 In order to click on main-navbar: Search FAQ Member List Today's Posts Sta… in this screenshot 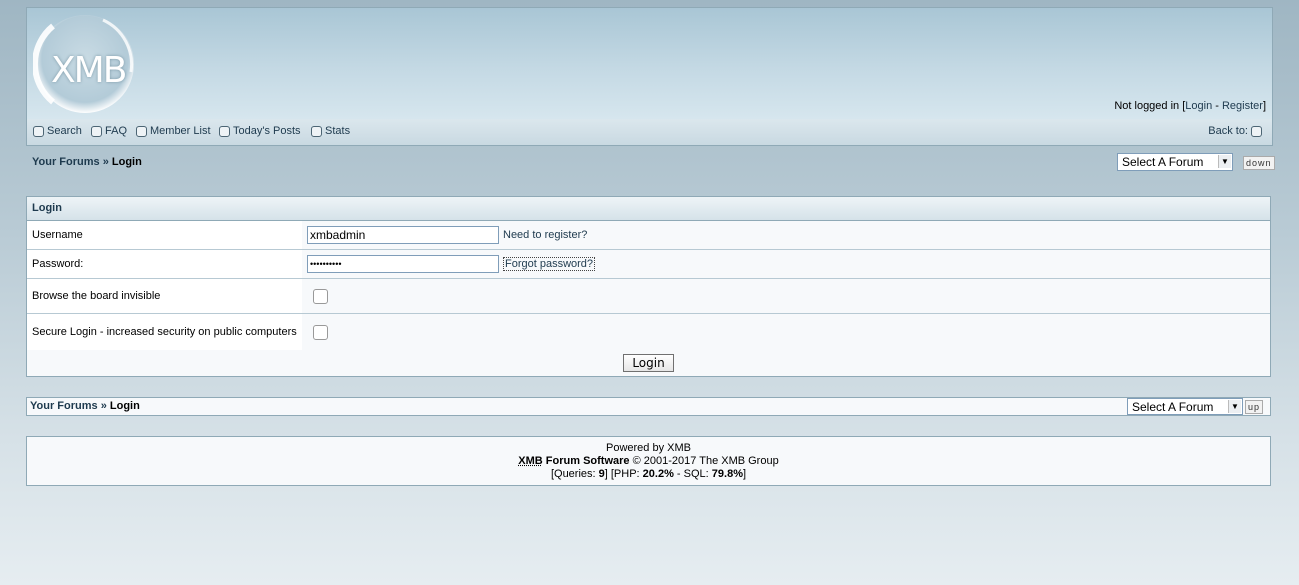, I will do `click(649, 132)`.